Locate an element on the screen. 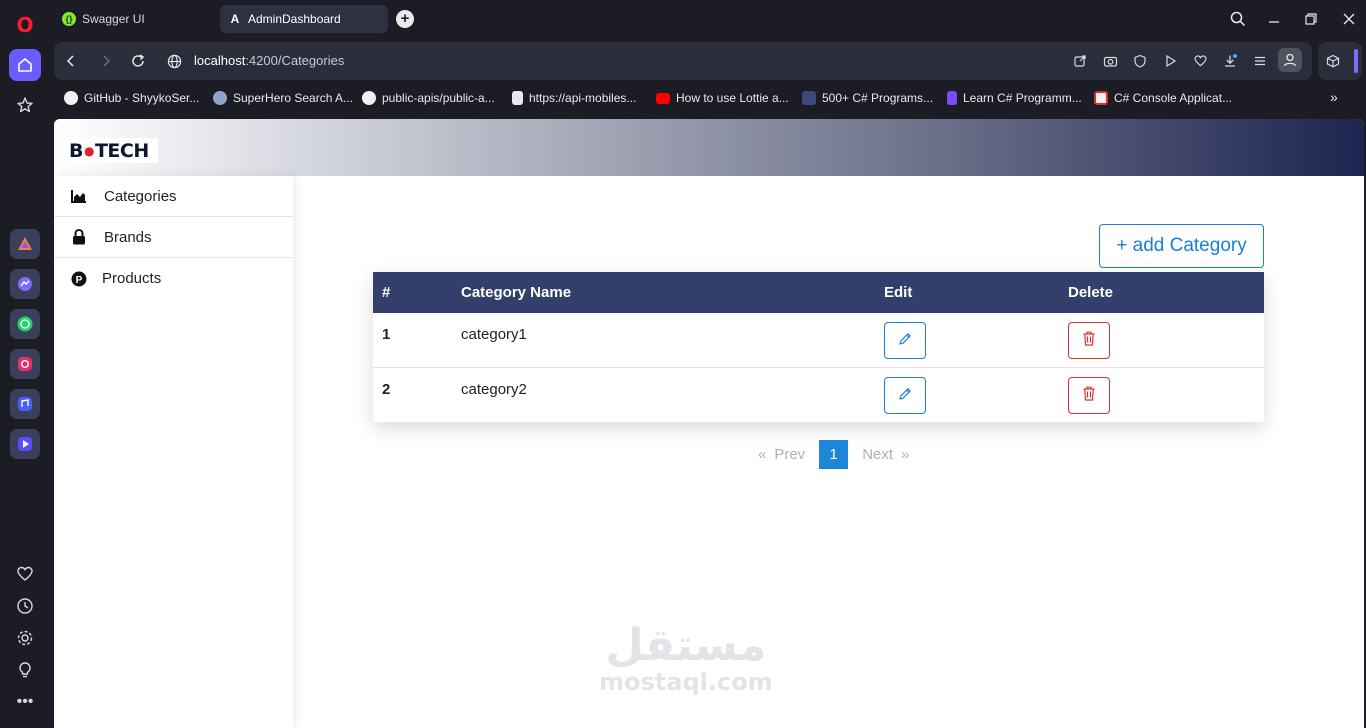 This screenshot has width=1366, height=728. tab-title: AdminDashboard is located at coordinates (294, 19).